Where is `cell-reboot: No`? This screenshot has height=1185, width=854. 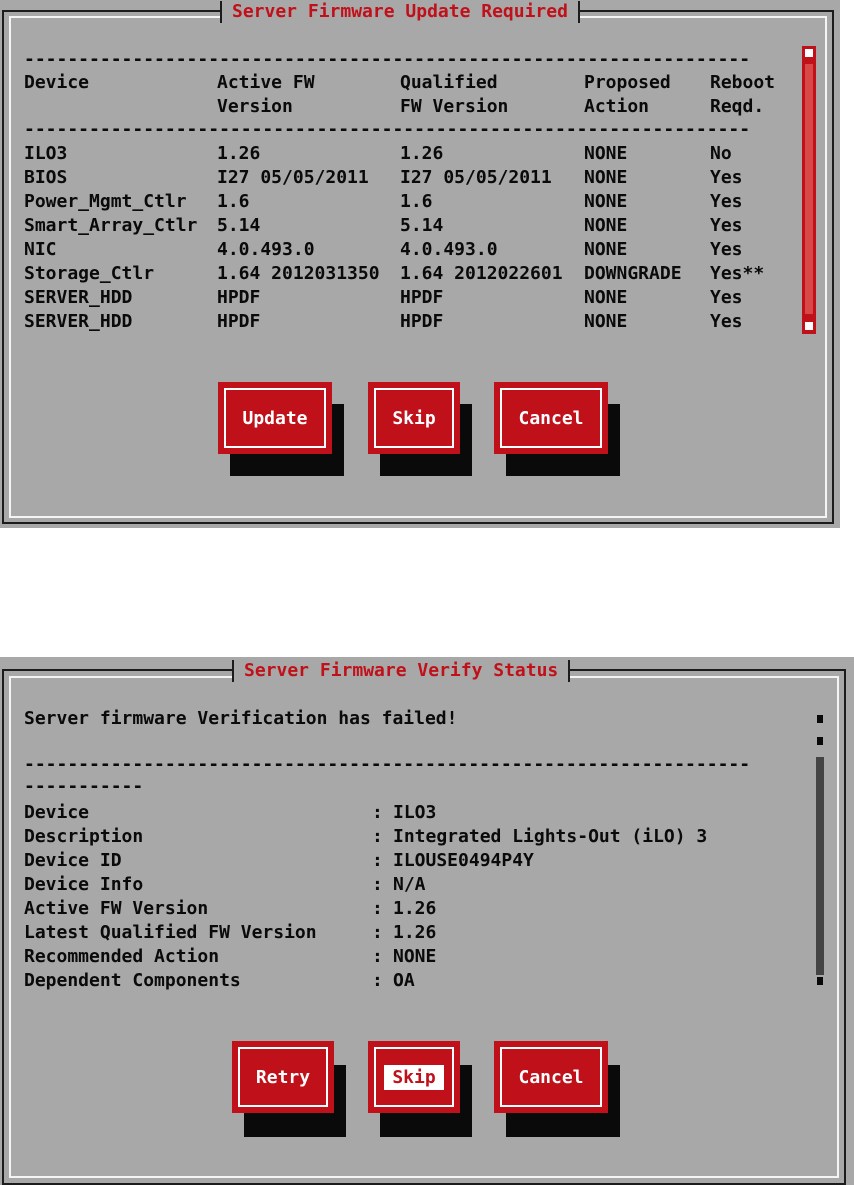 cell-reboot: No is located at coordinates (721, 153).